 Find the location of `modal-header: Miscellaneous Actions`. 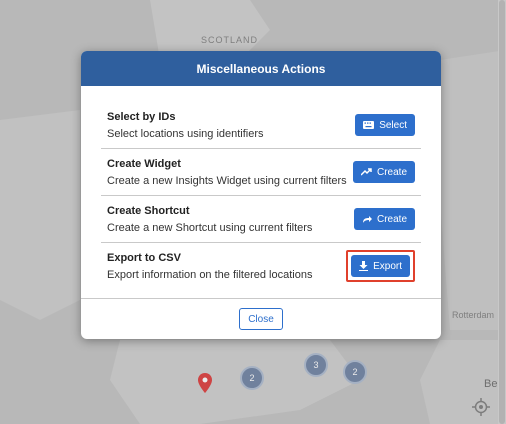

modal-header: Miscellaneous Actions is located at coordinates (261, 68).